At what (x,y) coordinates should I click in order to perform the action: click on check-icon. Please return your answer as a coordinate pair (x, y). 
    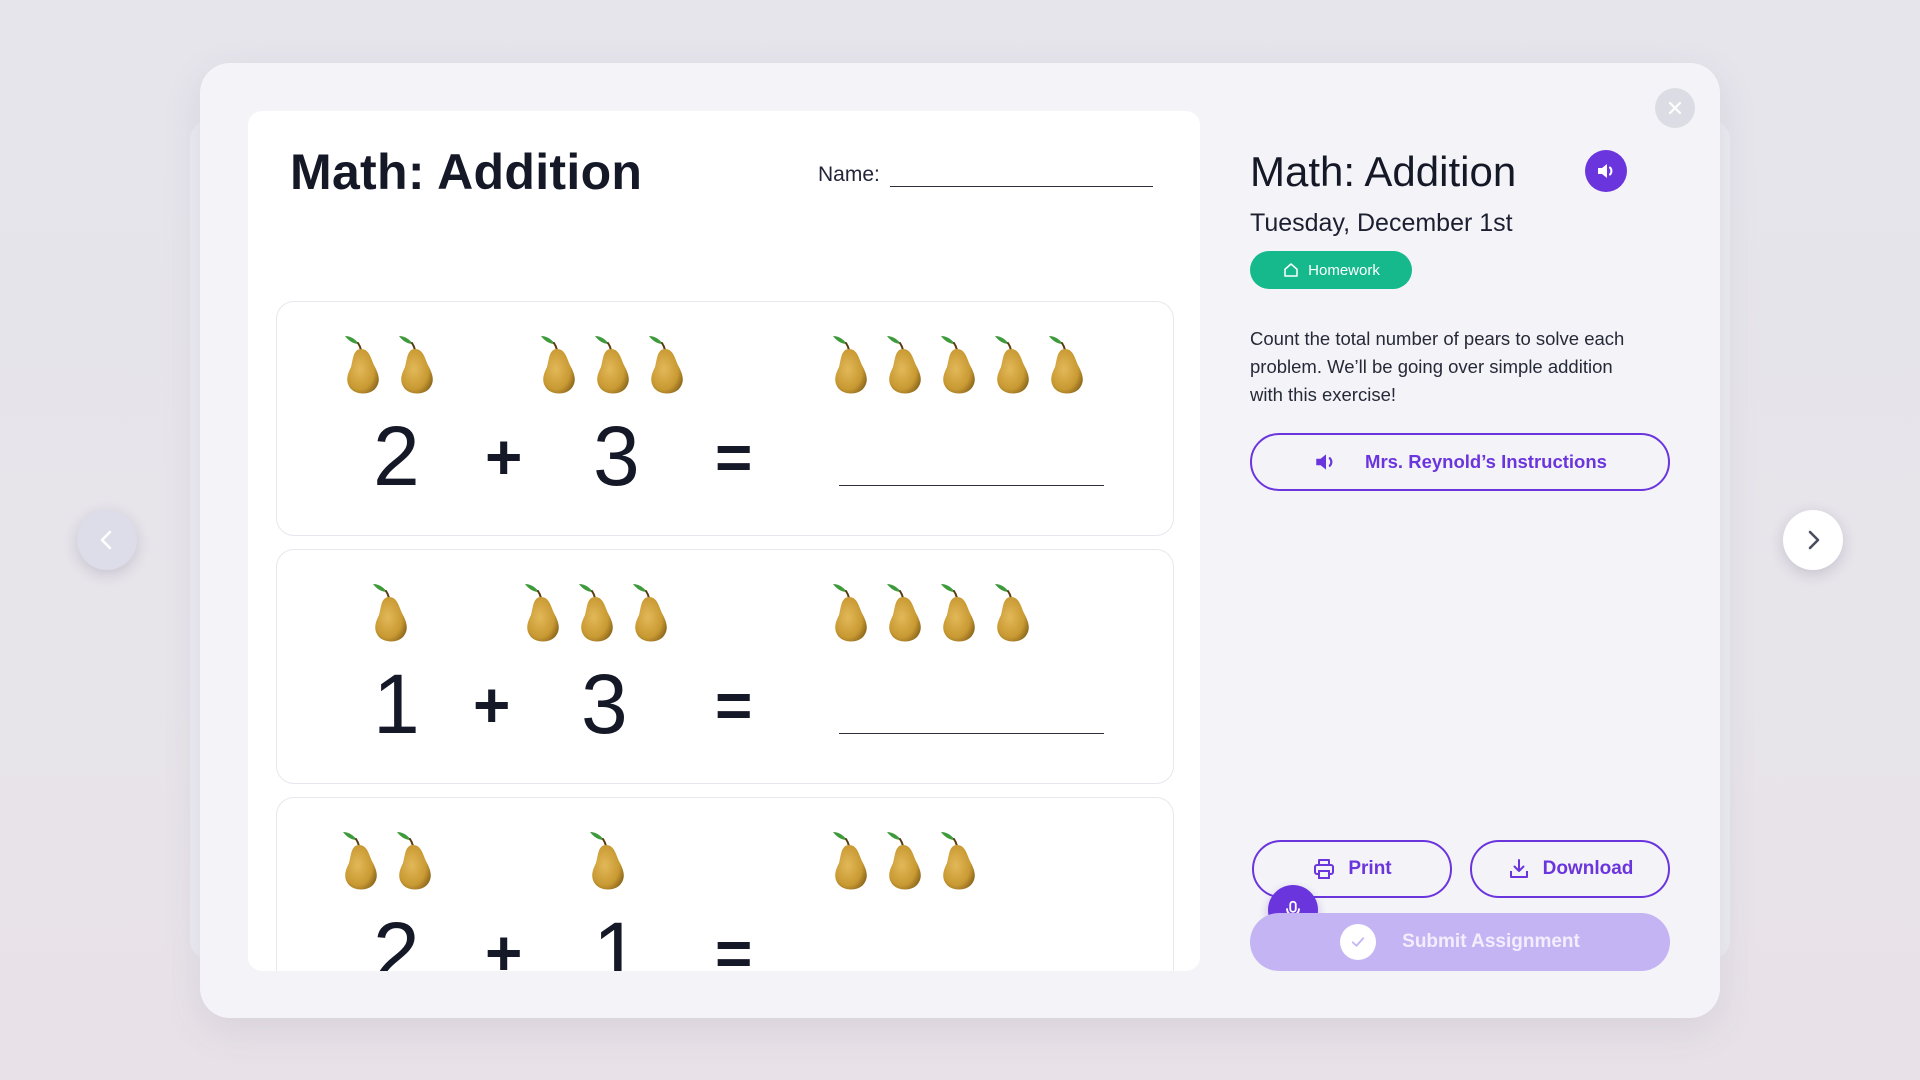
    Looking at the image, I should click on (1358, 942).